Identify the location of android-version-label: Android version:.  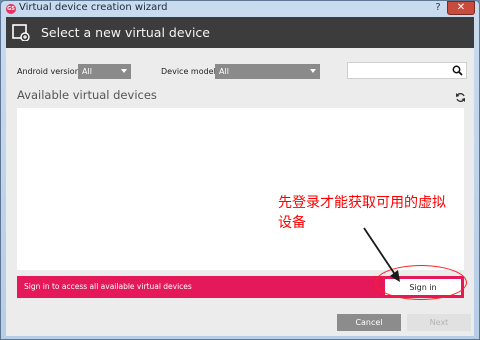
(50, 71).